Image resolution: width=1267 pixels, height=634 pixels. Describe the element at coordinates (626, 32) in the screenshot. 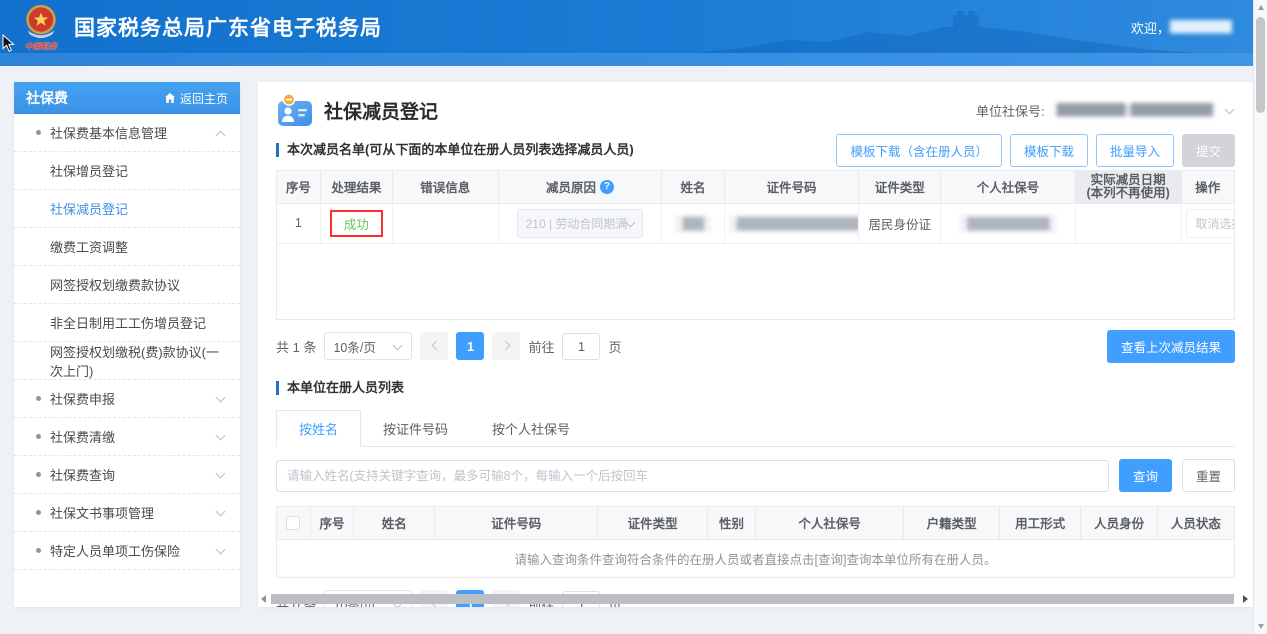

I see `app-header: 中国税务 国家税务总局广东省电子税务局 欢迎， █████████` at that location.